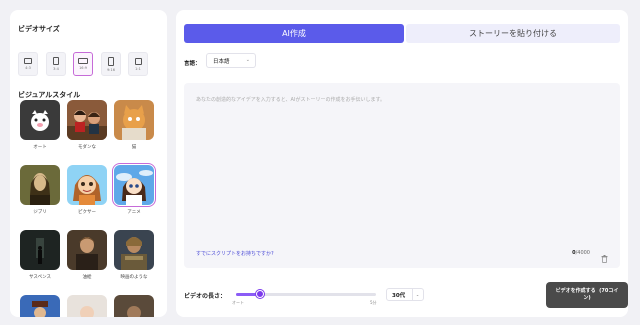 Image resolution: width=640 pixels, height=325 pixels. I want to click on style-label: ジブリ, so click(40, 212).